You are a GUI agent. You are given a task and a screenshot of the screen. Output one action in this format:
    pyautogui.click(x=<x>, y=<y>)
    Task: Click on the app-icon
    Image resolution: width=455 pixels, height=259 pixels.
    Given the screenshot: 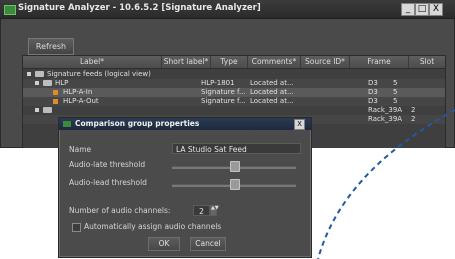 What is the action you would take?
    pyautogui.click(x=10, y=10)
    